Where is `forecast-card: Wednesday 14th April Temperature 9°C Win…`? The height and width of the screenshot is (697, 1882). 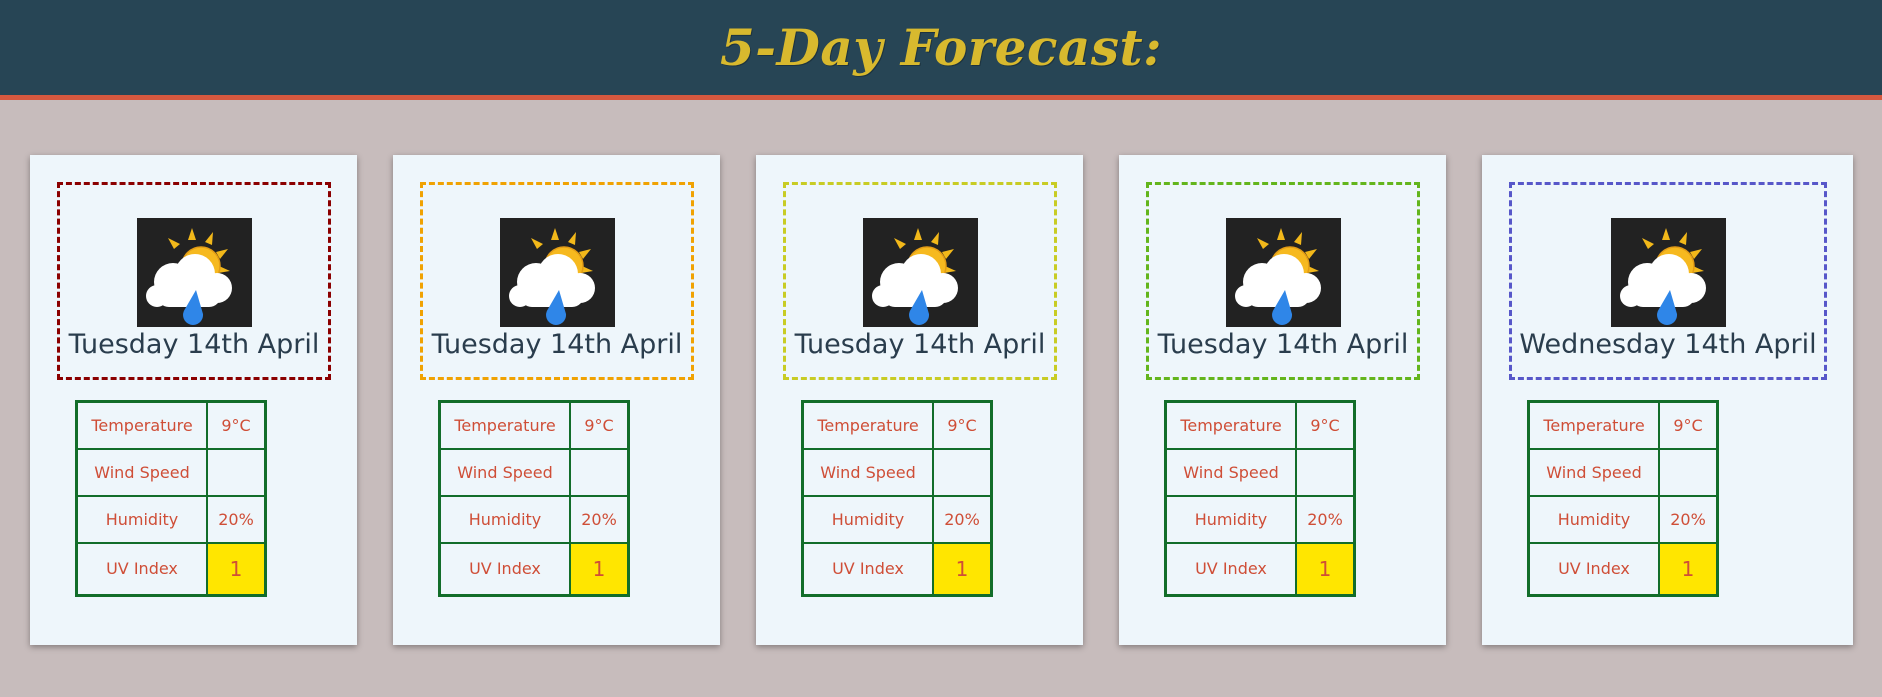
forecast-card: Wednesday 14th April Temperature 9°C Win… is located at coordinates (1667, 400).